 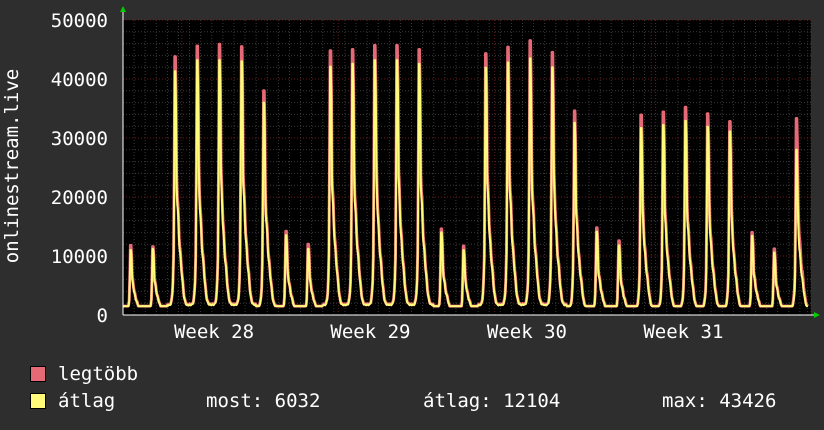 I want to click on y-tick-label: 50000, so click(x=79, y=21).